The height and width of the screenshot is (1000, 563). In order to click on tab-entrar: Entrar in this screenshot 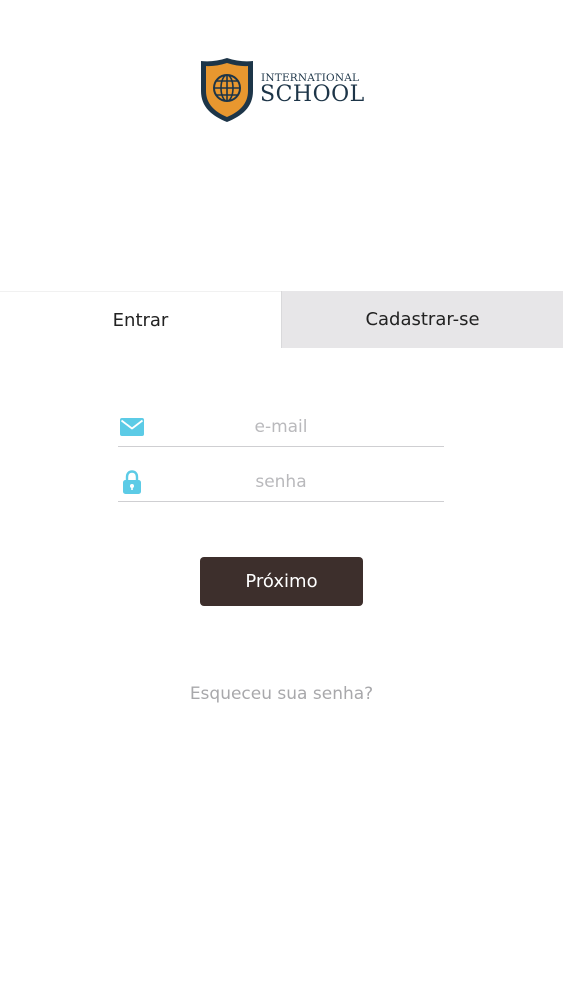, I will do `click(140, 319)`.